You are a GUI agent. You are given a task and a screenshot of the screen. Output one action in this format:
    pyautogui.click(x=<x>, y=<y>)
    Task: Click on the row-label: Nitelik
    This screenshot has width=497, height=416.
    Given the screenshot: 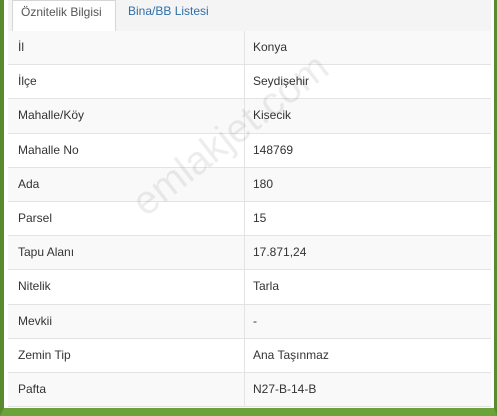 What is the action you would take?
    pyautogui.click(x=34, y=286)
    